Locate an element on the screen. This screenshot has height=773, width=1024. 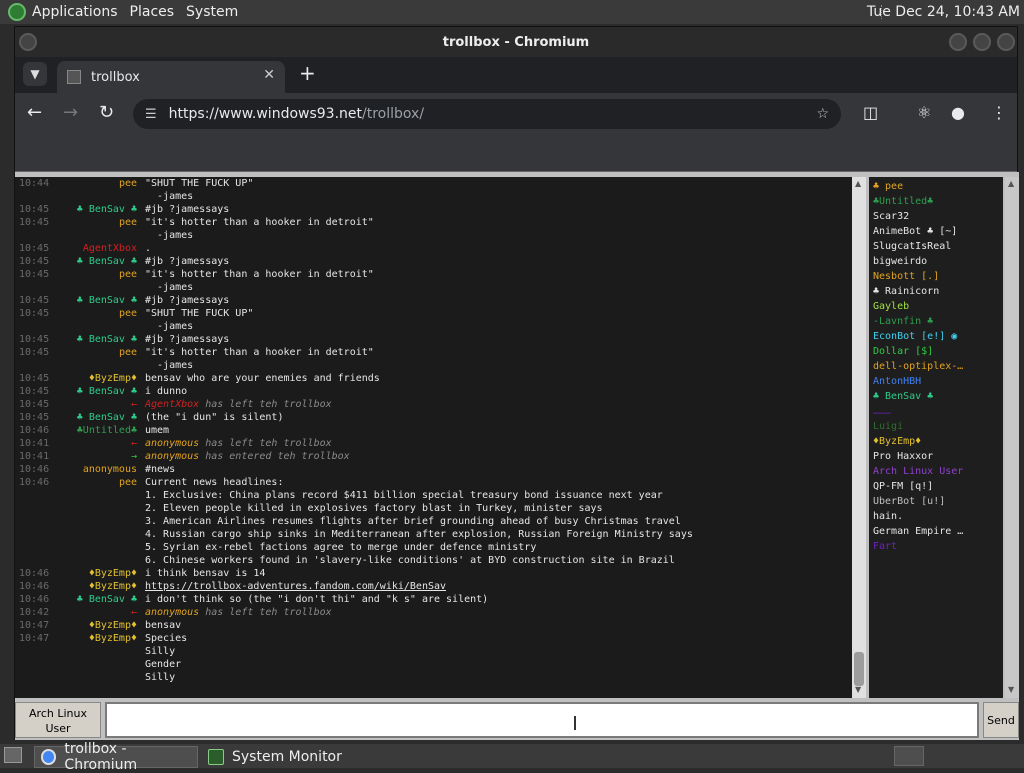
applications-menu: Applications is located at coordinates (75, 12).